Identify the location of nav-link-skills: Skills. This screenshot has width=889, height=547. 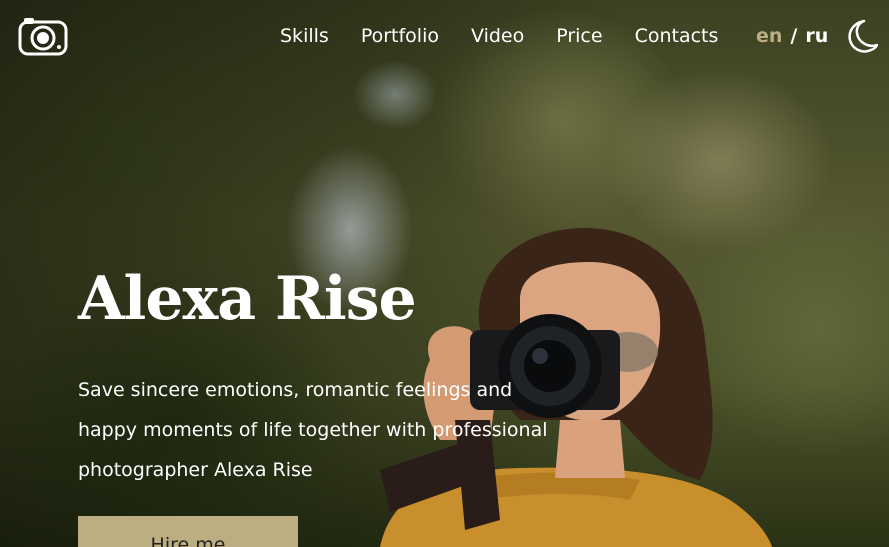
(304, 36).